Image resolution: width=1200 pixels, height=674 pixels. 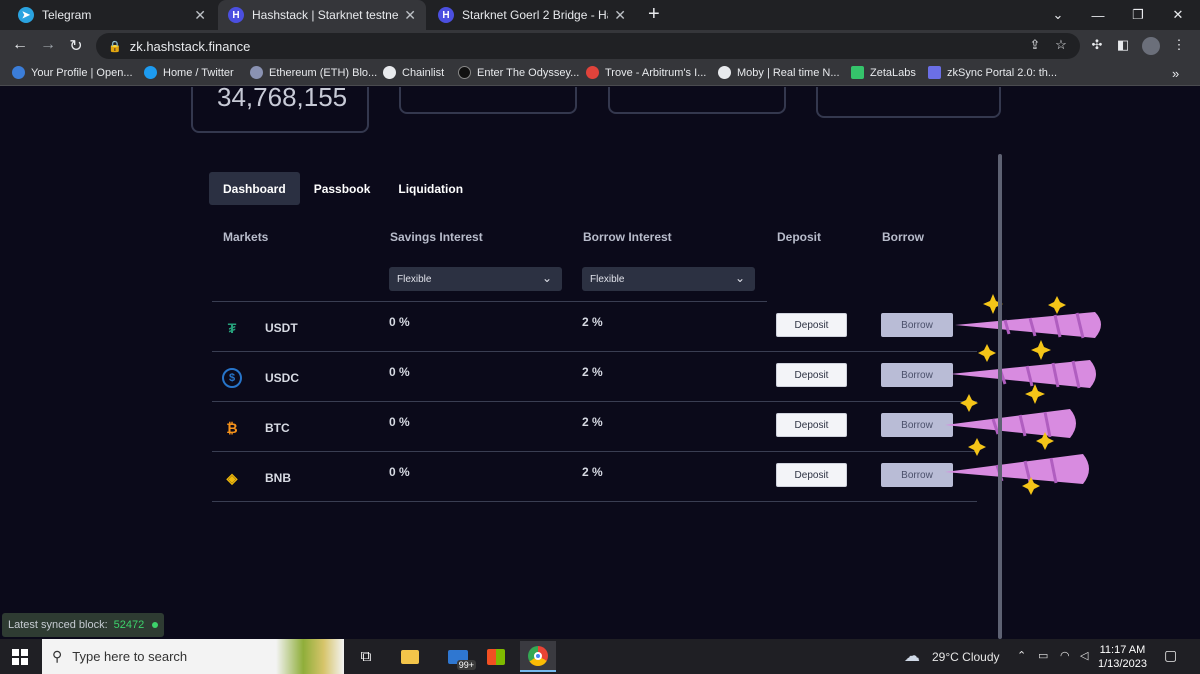 I want to click on chrome-icon, so click(x=538, y=656).